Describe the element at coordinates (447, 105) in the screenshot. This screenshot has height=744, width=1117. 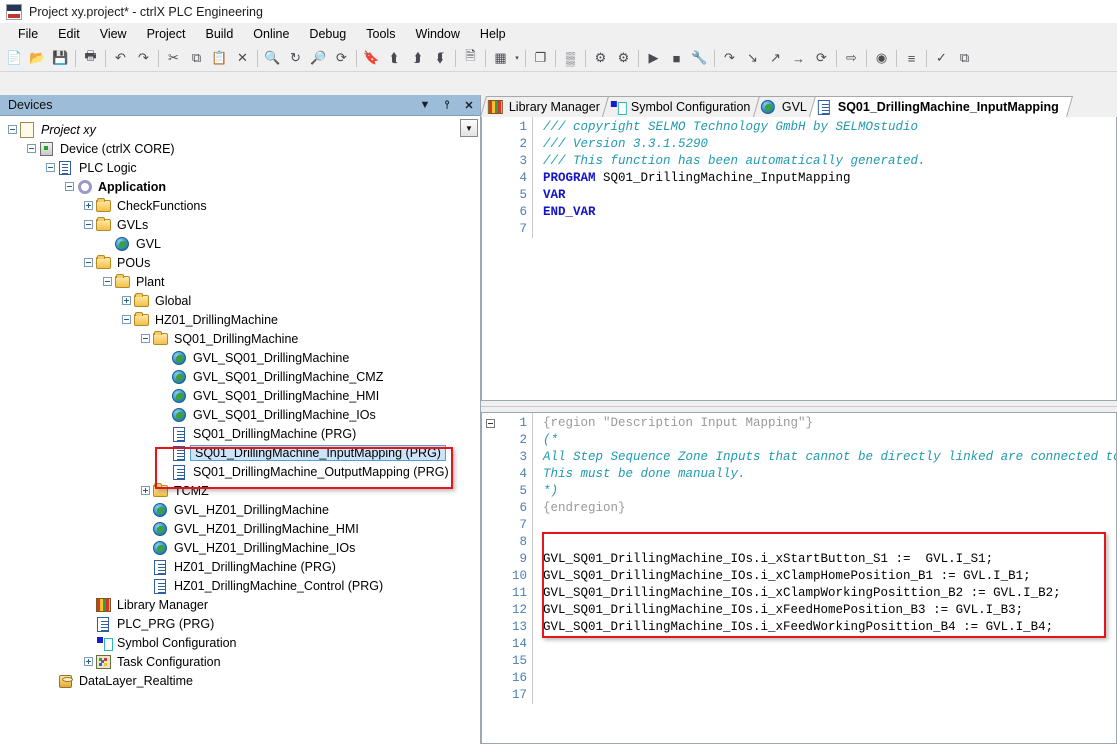
I see `pin-icon: ⫯` at that location.